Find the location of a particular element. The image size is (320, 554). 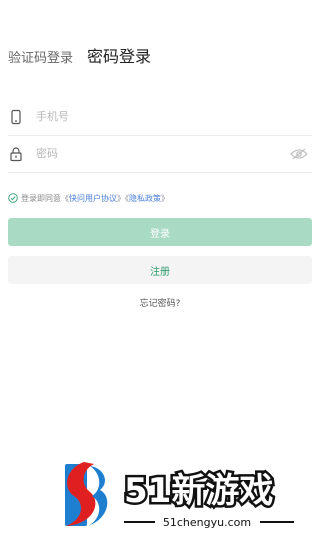

forgot-password-link: 忘记密码? is located at coordinates (160, 302).